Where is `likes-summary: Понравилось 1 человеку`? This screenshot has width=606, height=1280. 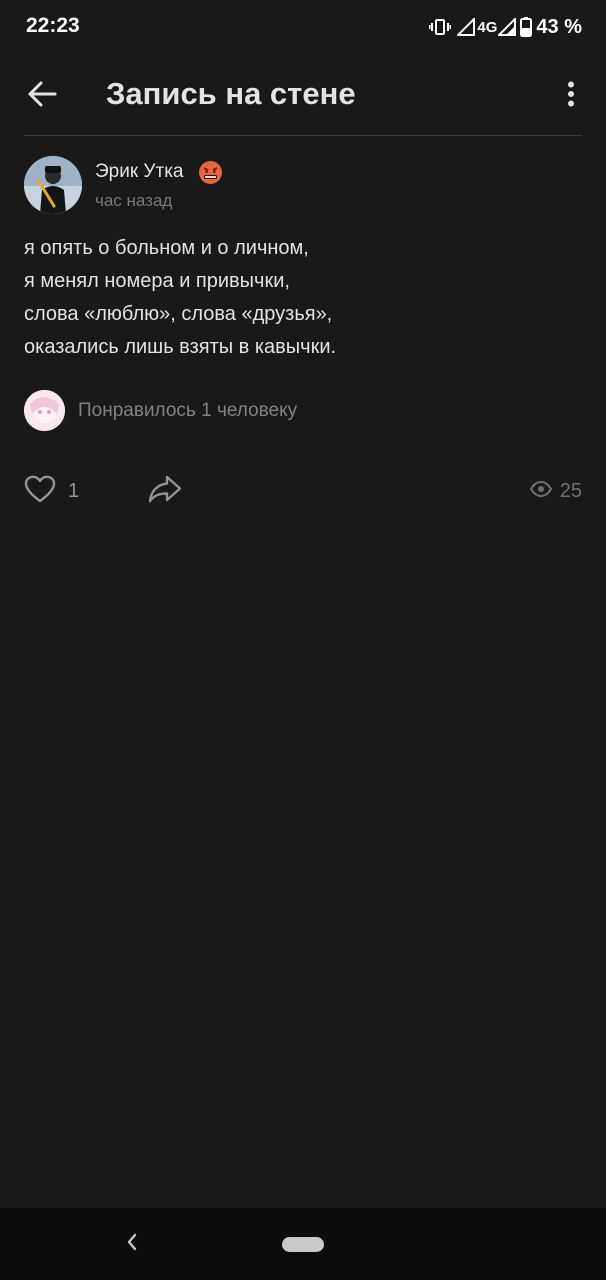
likes-summary: Понравилось 1 человеку is located at coordinates (187, 411).